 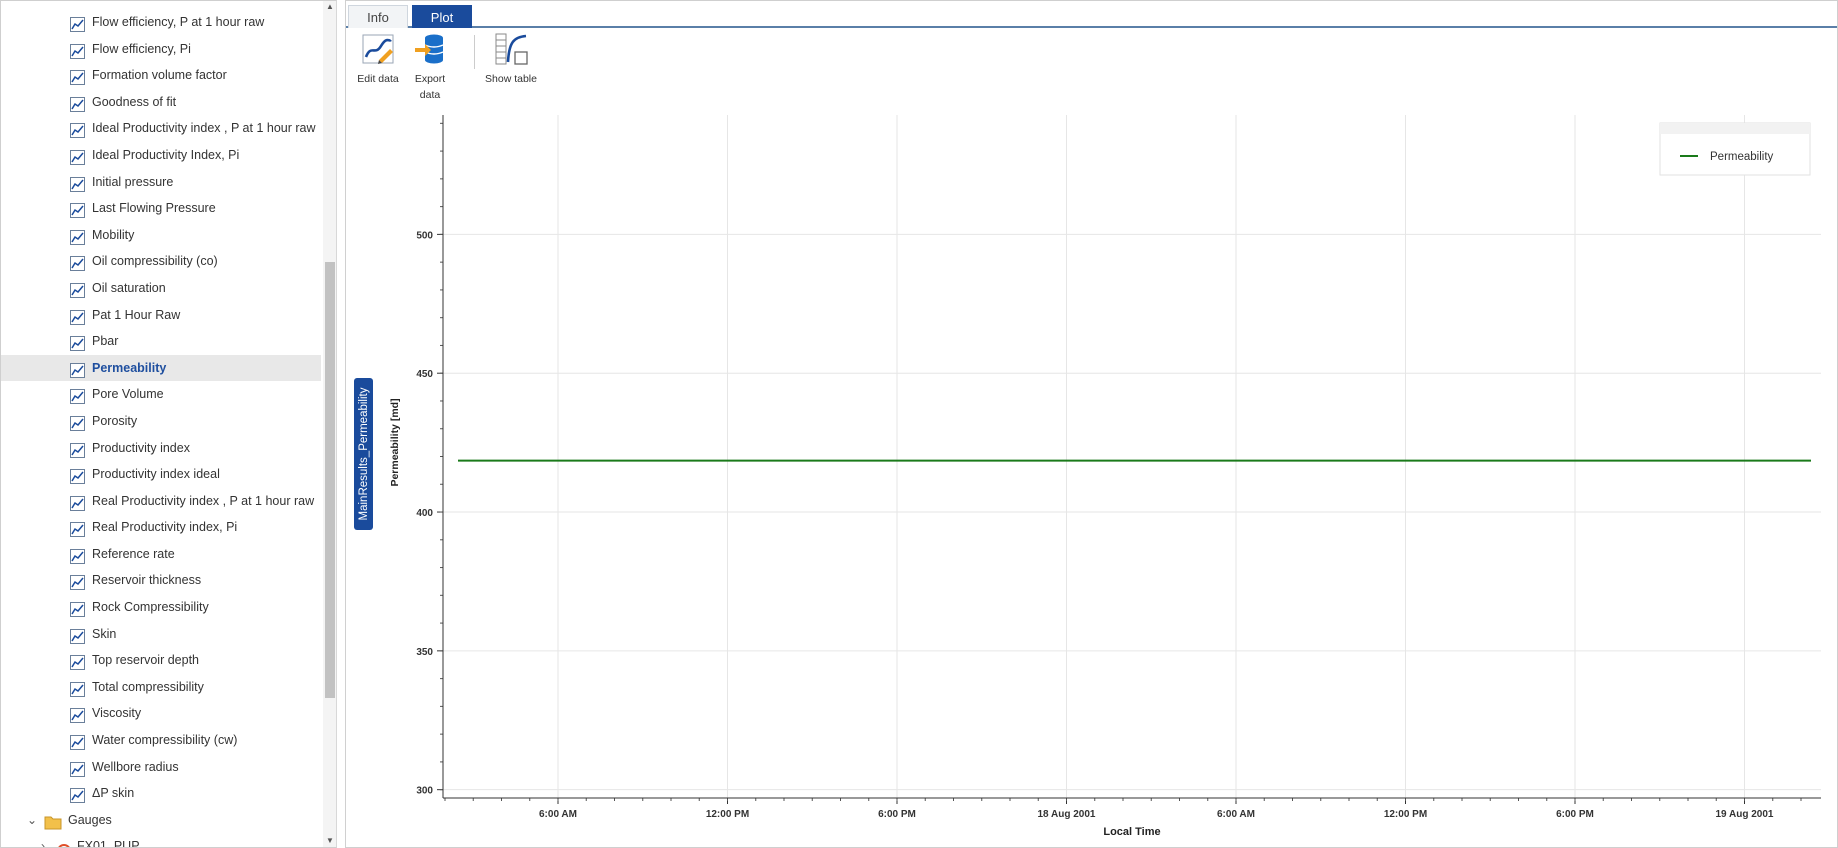 What do you see at coordinates (329, 841) in the screenshot?
I see `scroll-down-icon: ▼` at bounding box center [329, 841].